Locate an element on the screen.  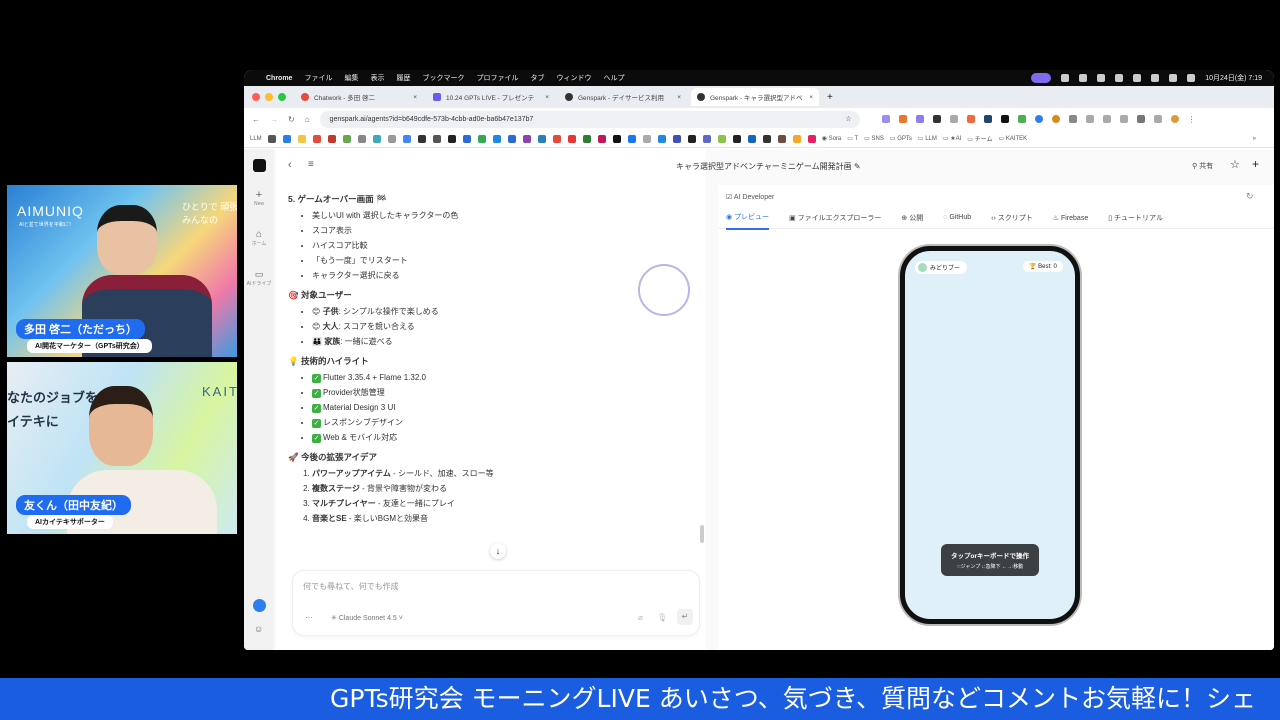
add-icon: + is located at coordinates (1255, 164).